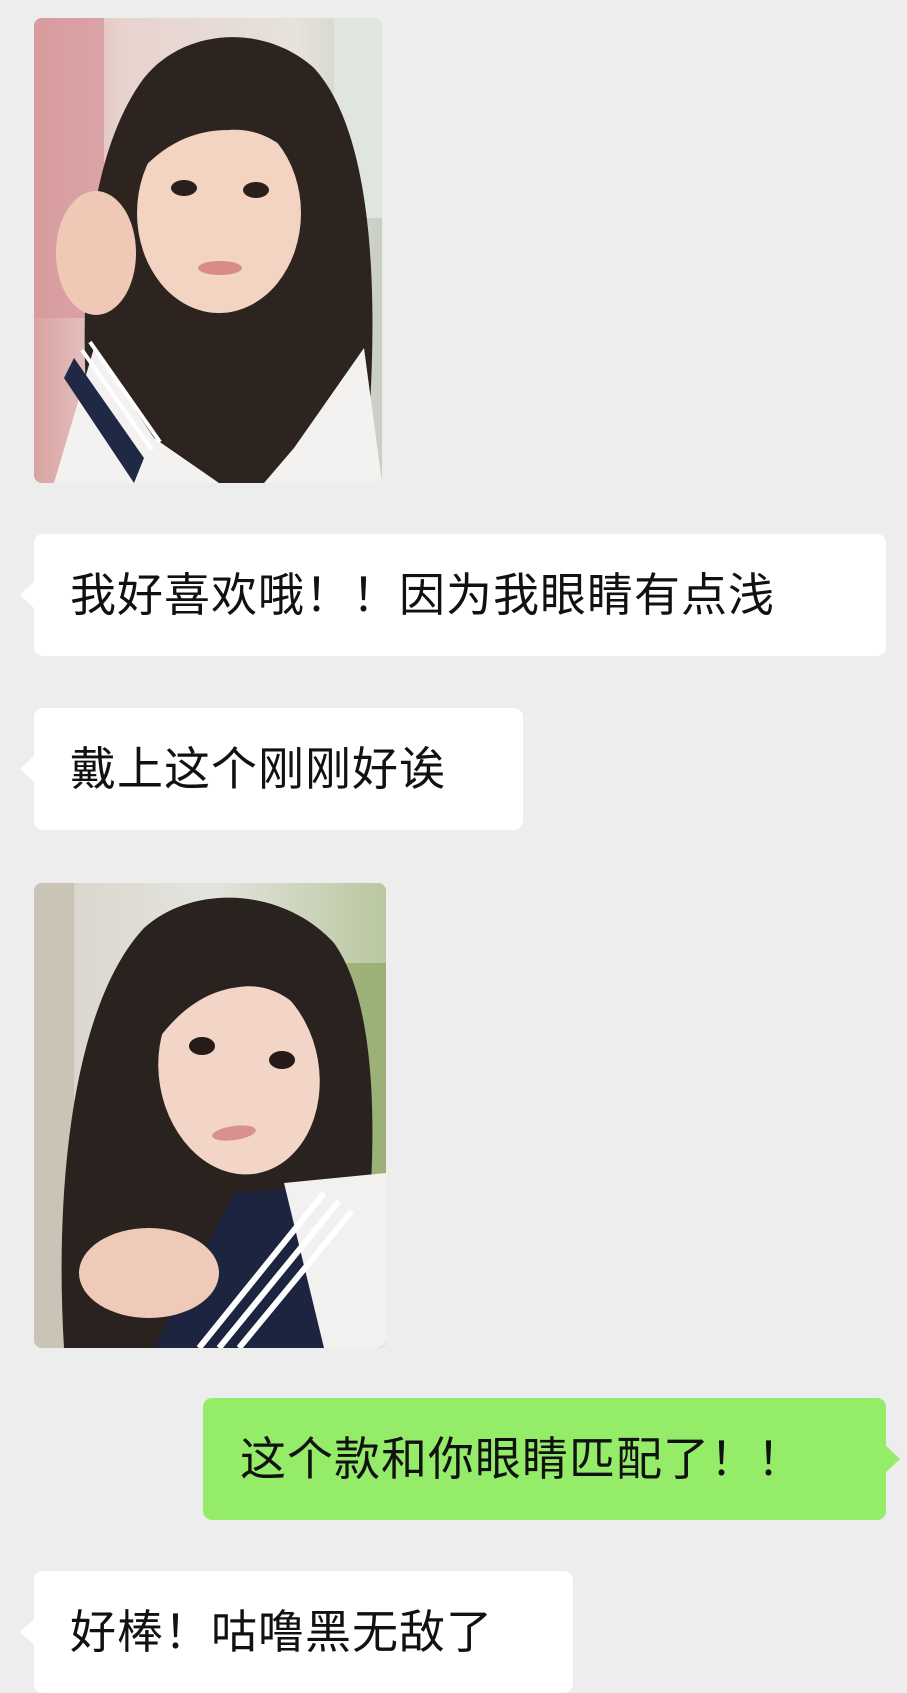 The height and width of the screenshot is (1693, 907). I want to click on message-text: 我好喜欢哦！！因为我眼睛有点浅, so click(422, 595).